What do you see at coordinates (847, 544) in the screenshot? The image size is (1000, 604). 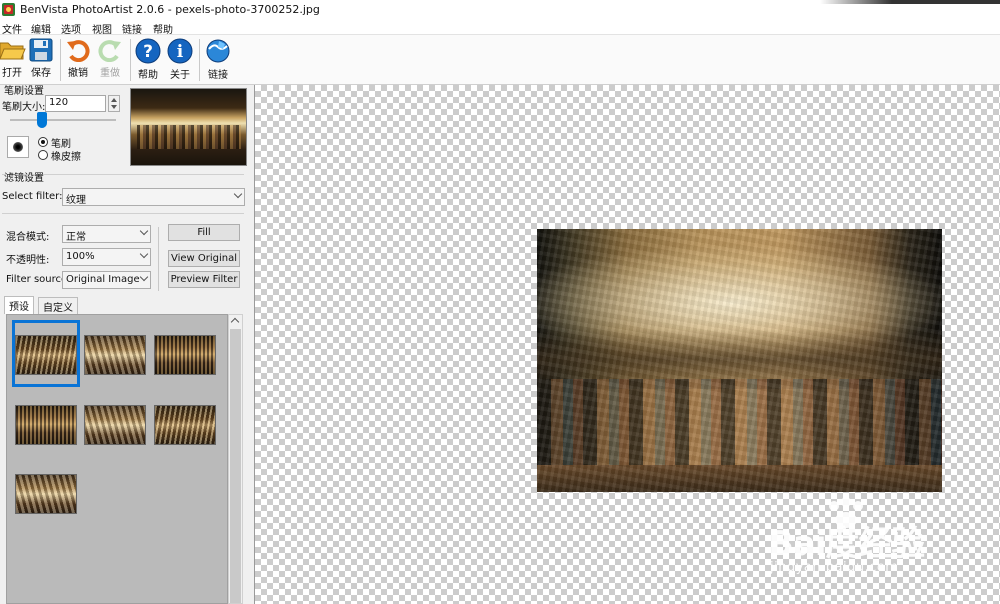 I see `watermark-brand: Bai度经验` at bounding box center [847, 544].